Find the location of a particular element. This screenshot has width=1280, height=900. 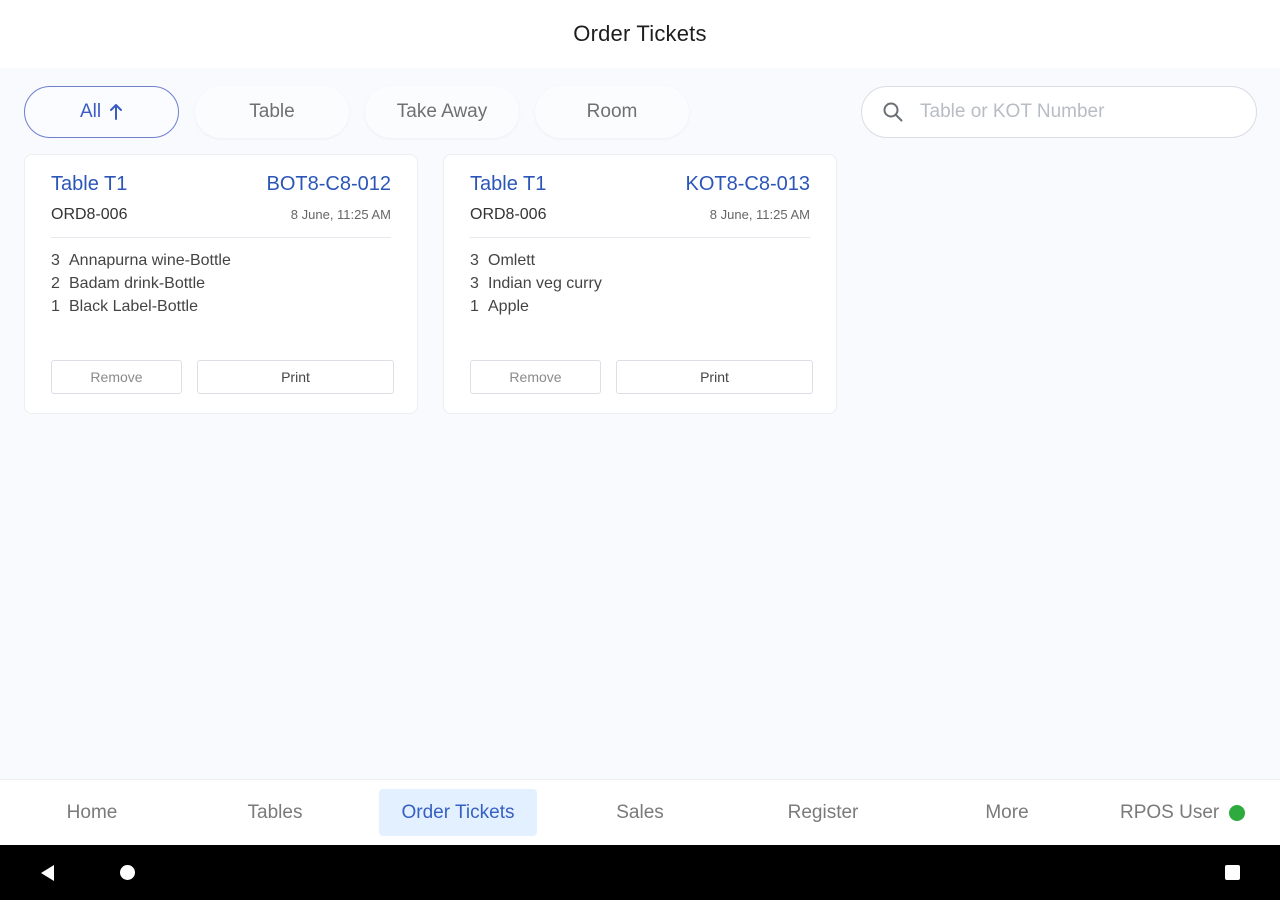

filter-table-chip: Table is located at coordinates (272, 112).